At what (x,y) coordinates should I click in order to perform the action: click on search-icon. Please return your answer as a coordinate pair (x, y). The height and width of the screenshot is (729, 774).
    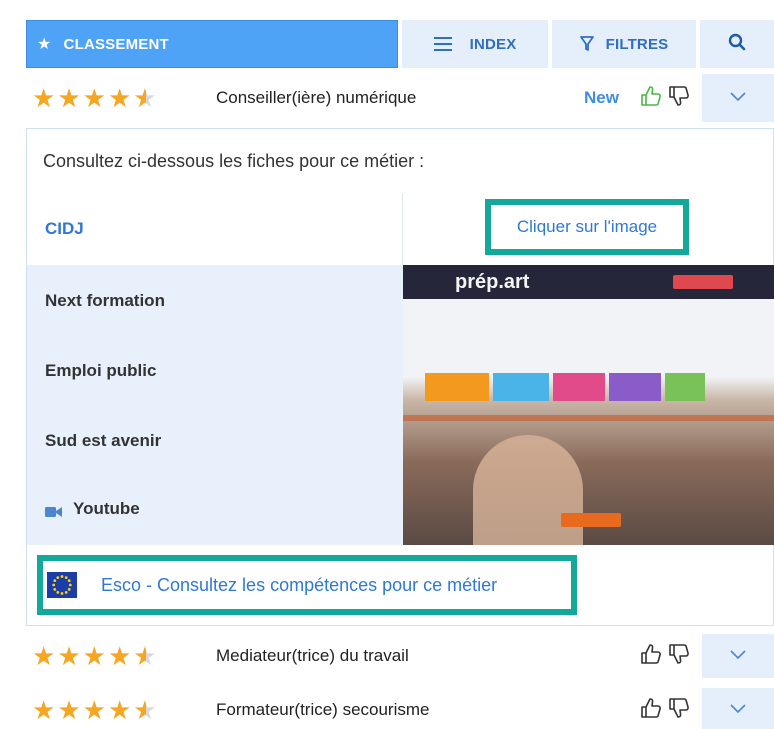
    Looking at the image, I should click on (737, 44).